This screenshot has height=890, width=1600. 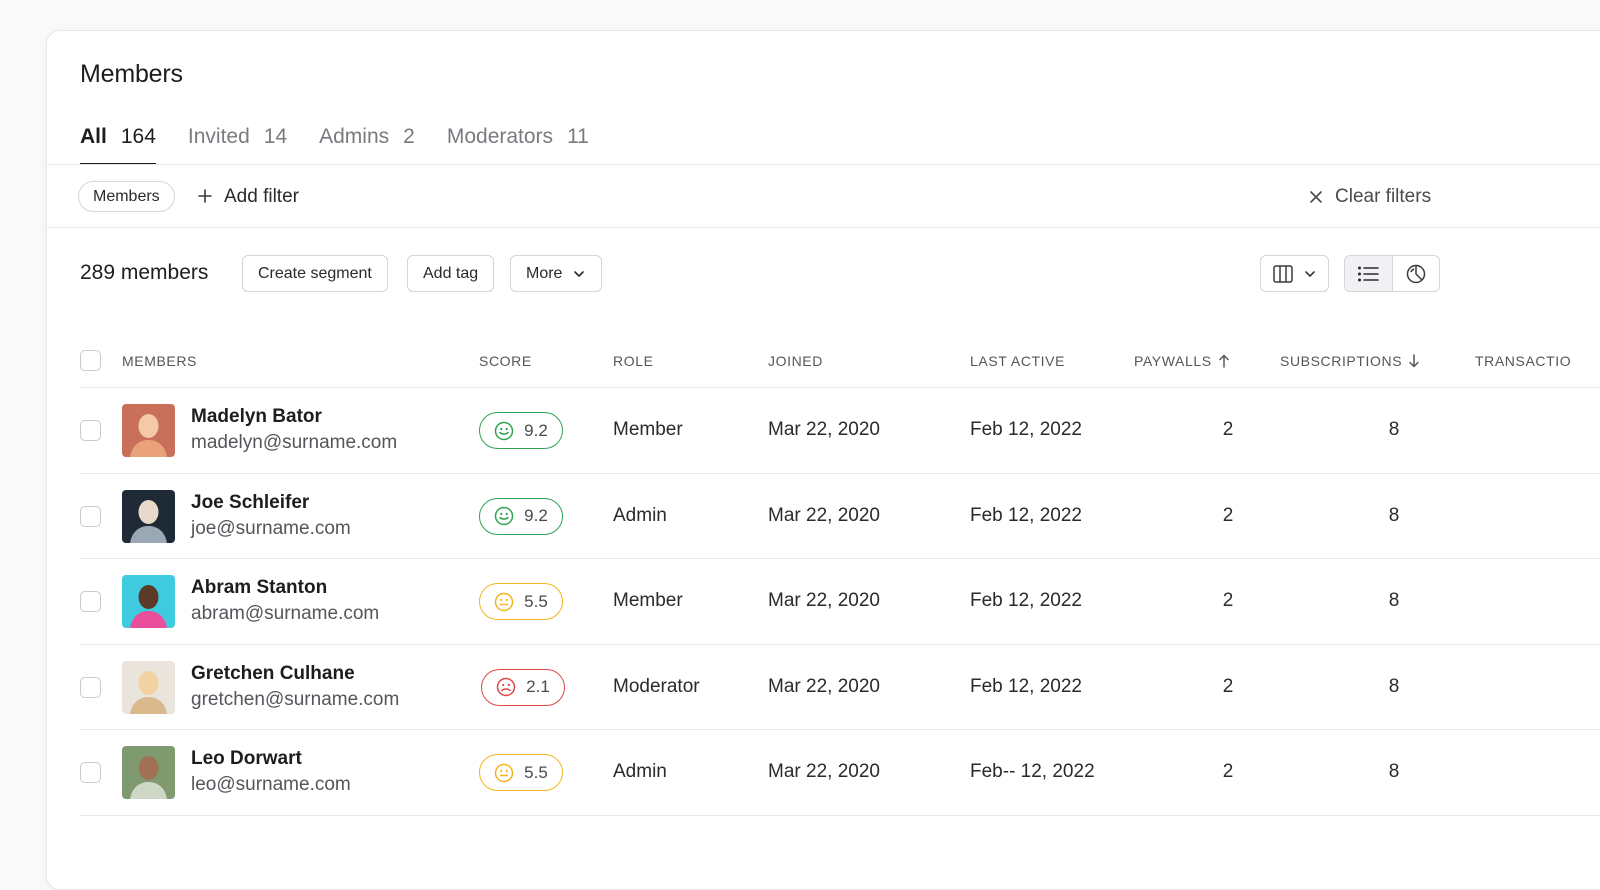 I want to click on joined-date: Mar 22, 2020, so click(x=824, y=429).